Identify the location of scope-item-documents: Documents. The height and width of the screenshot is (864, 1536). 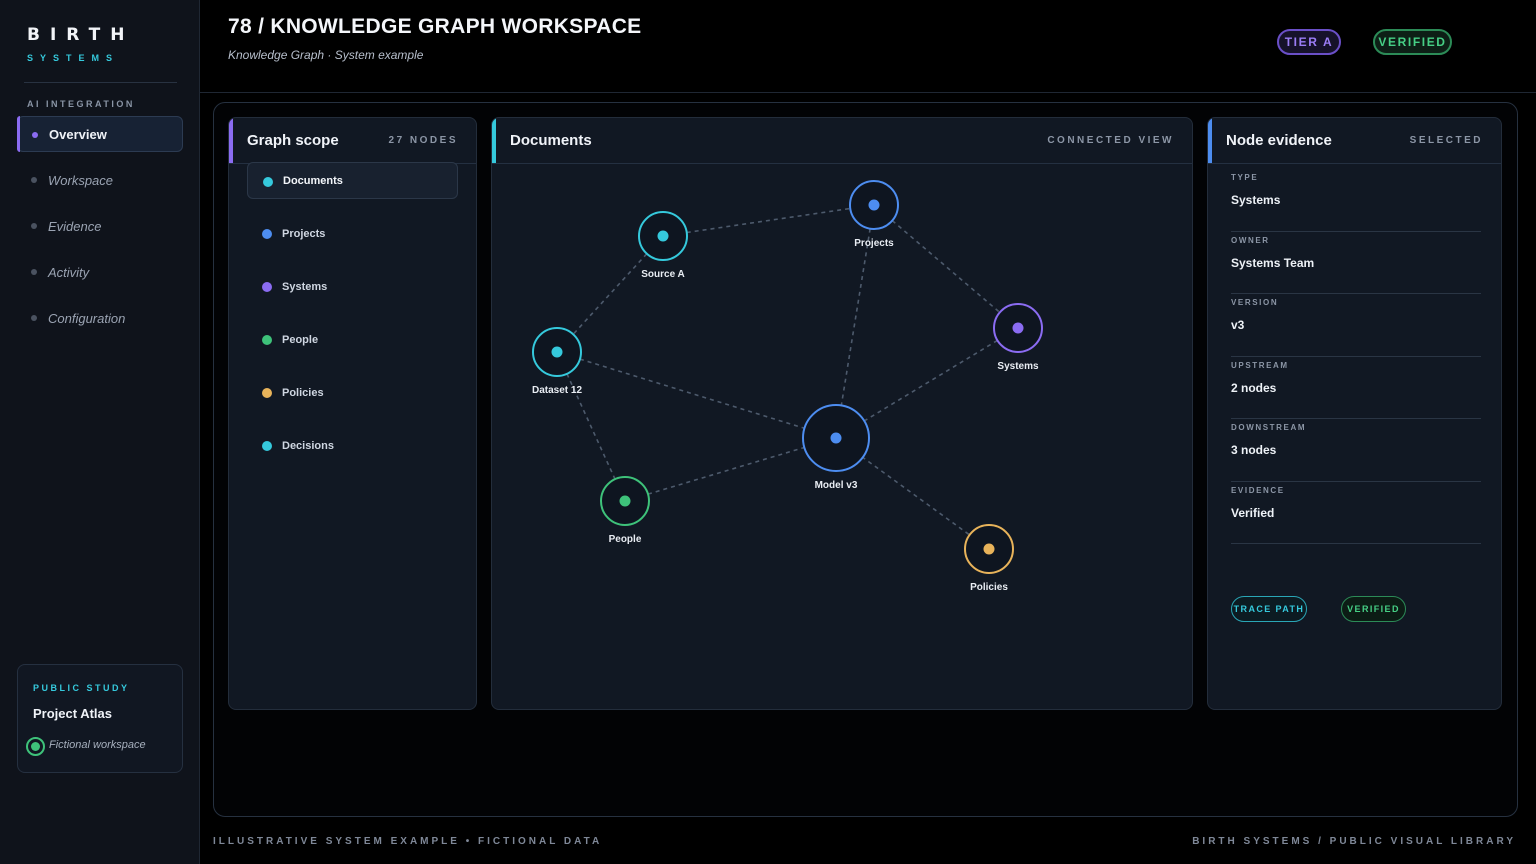
(352, 180).